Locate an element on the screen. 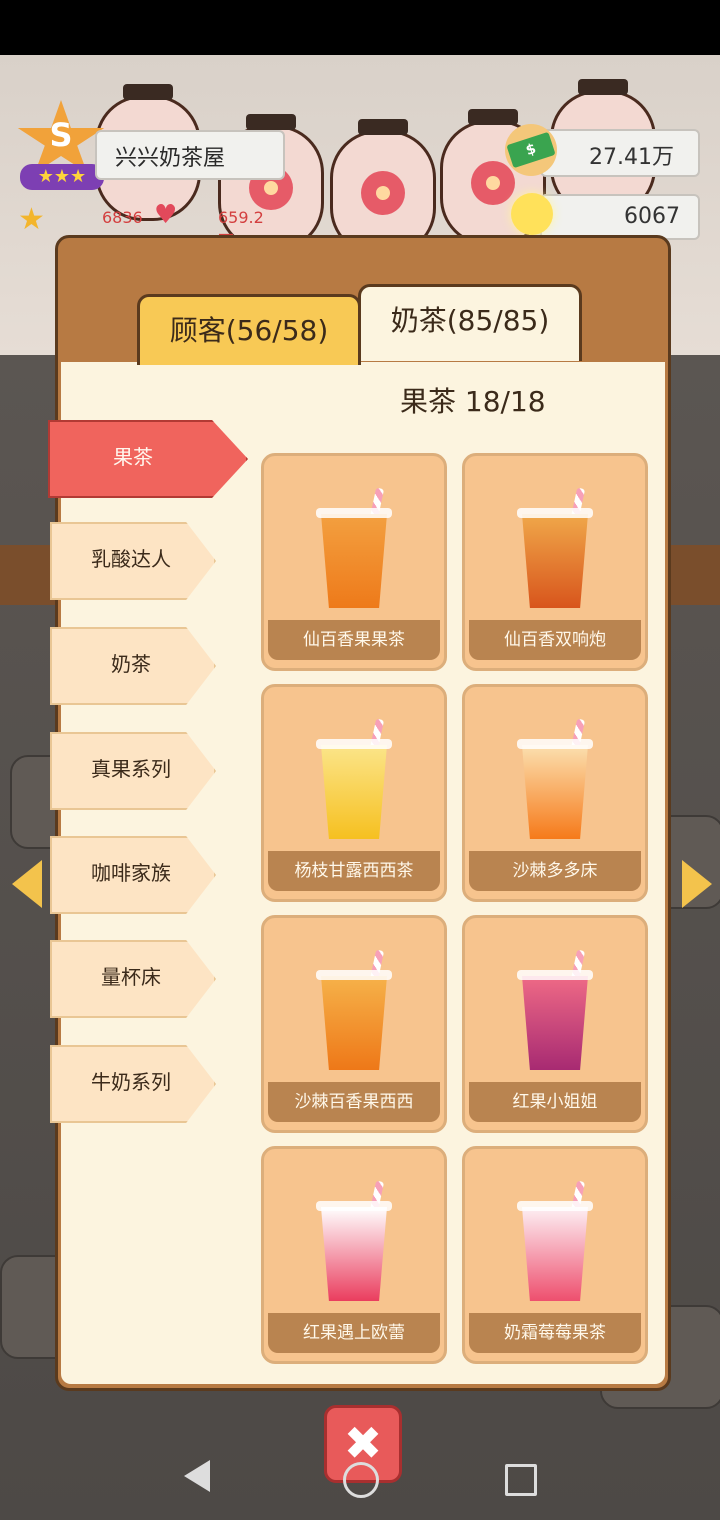 This screenshot has width=720, height=1520. category-real-fruit: 真果系列 is located at coordinates (133, 771).